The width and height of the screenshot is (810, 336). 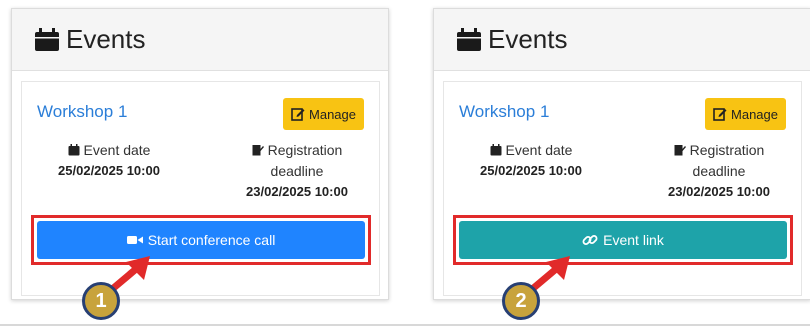 I want to click on video-camera-icon, so click(x=134, y=240).